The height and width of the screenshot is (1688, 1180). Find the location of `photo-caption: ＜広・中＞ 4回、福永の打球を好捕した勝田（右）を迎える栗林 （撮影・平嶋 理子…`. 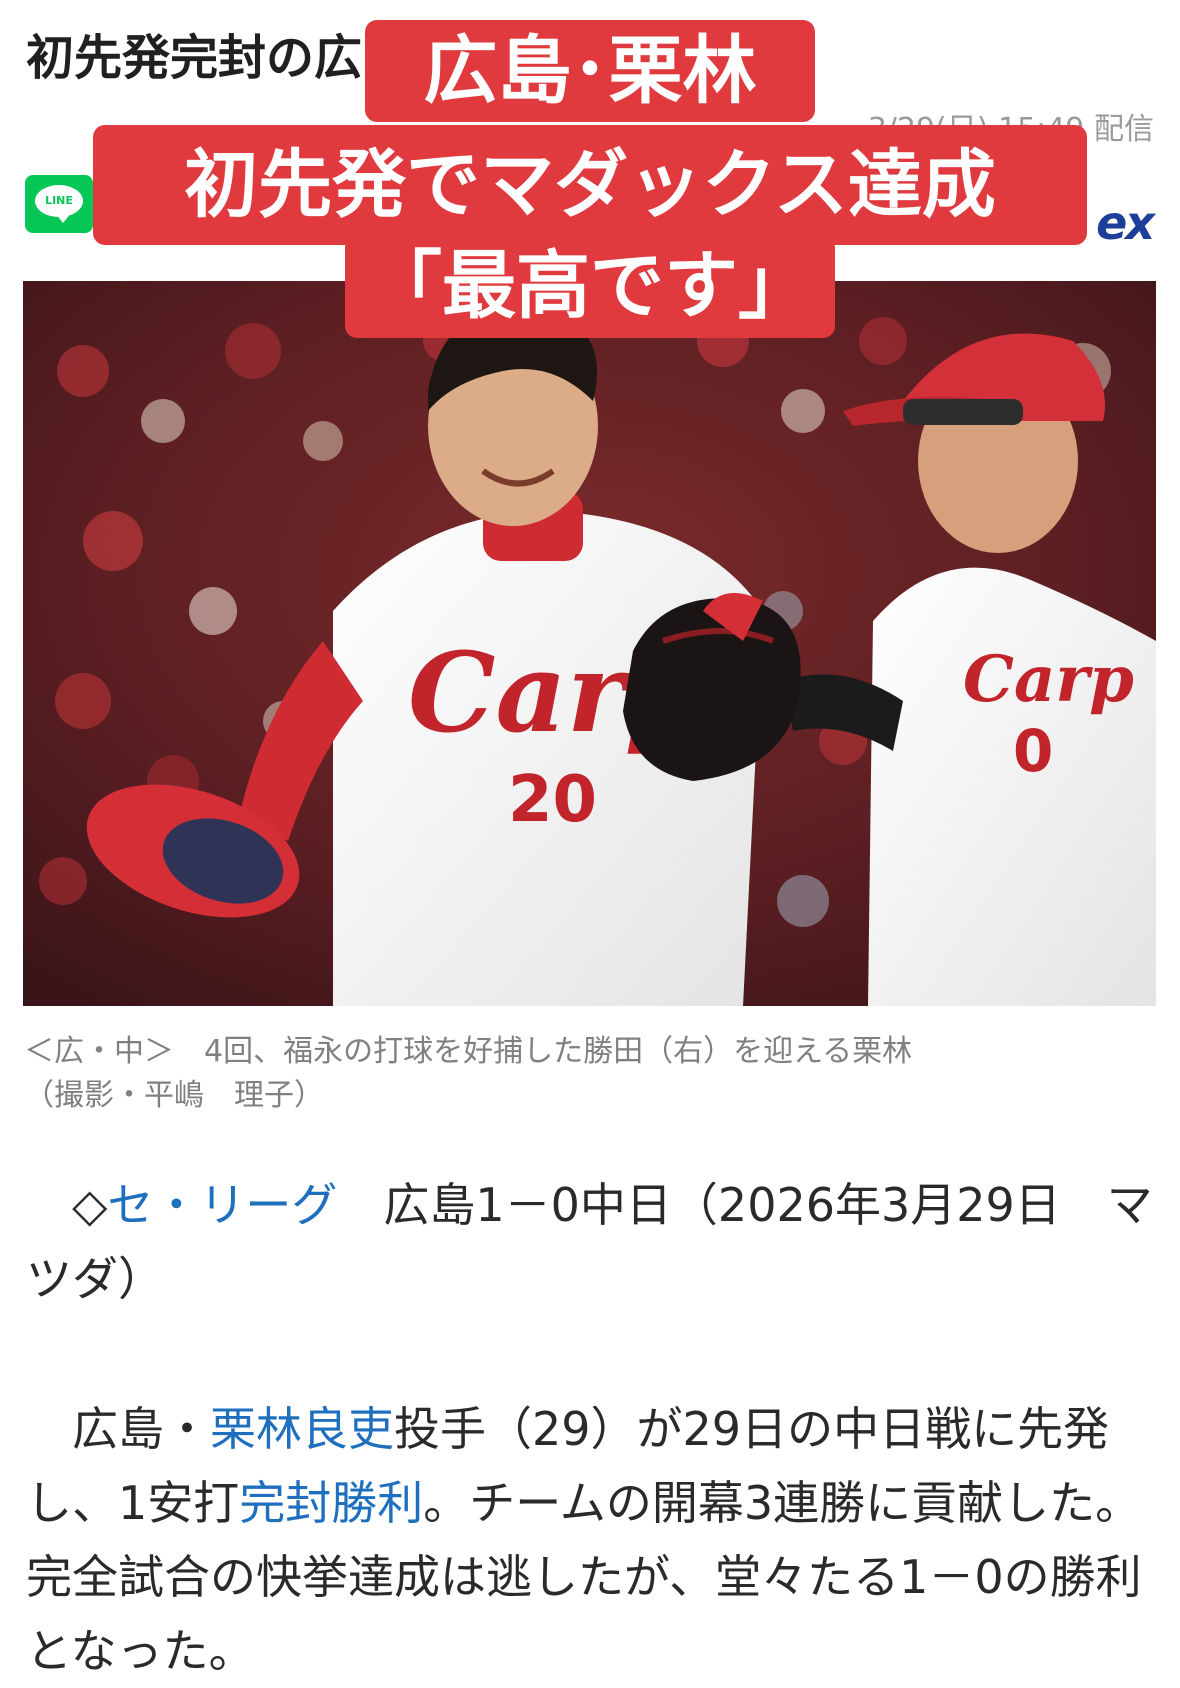

photo-caption: ＜広・中＞ 4回、福永の打球を好捕した勝田（右）を迎える栗林 （撮影・平嶋 理子… is located at coordinates (589, 1074).